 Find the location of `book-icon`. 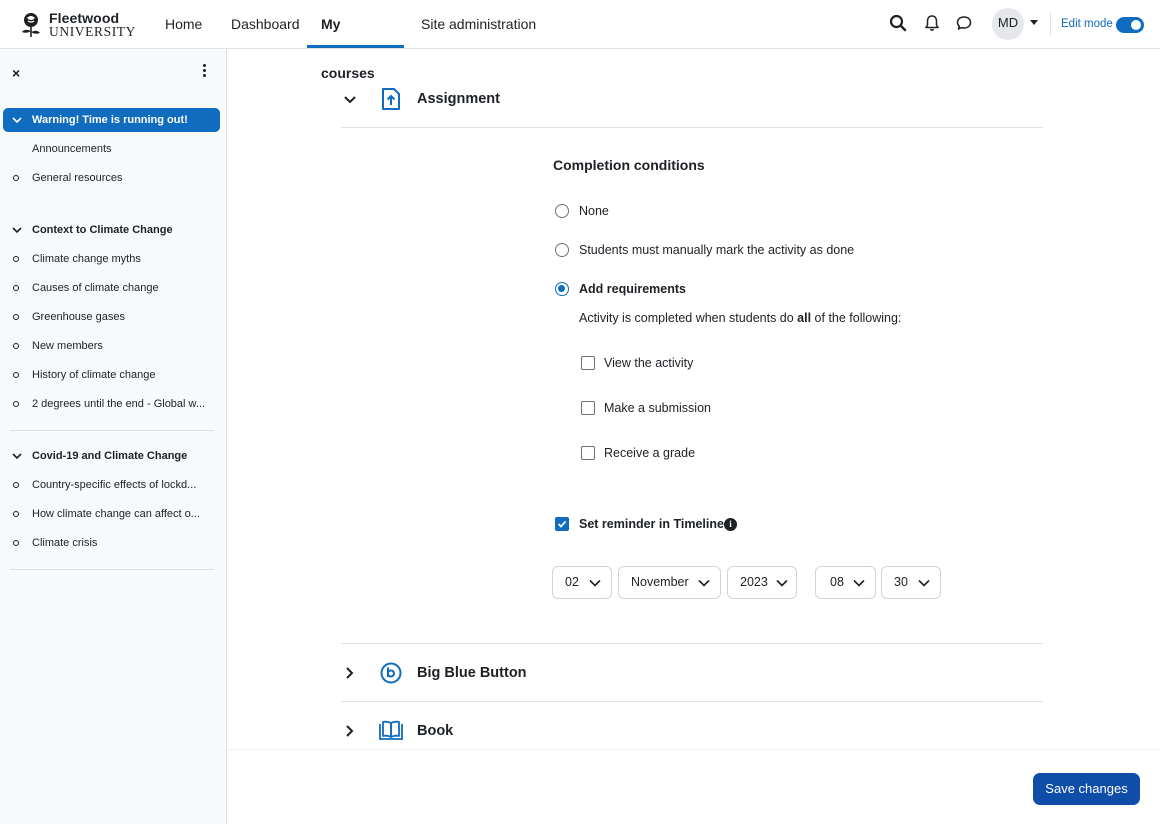

book-icon is located at coordinates (391, 730).